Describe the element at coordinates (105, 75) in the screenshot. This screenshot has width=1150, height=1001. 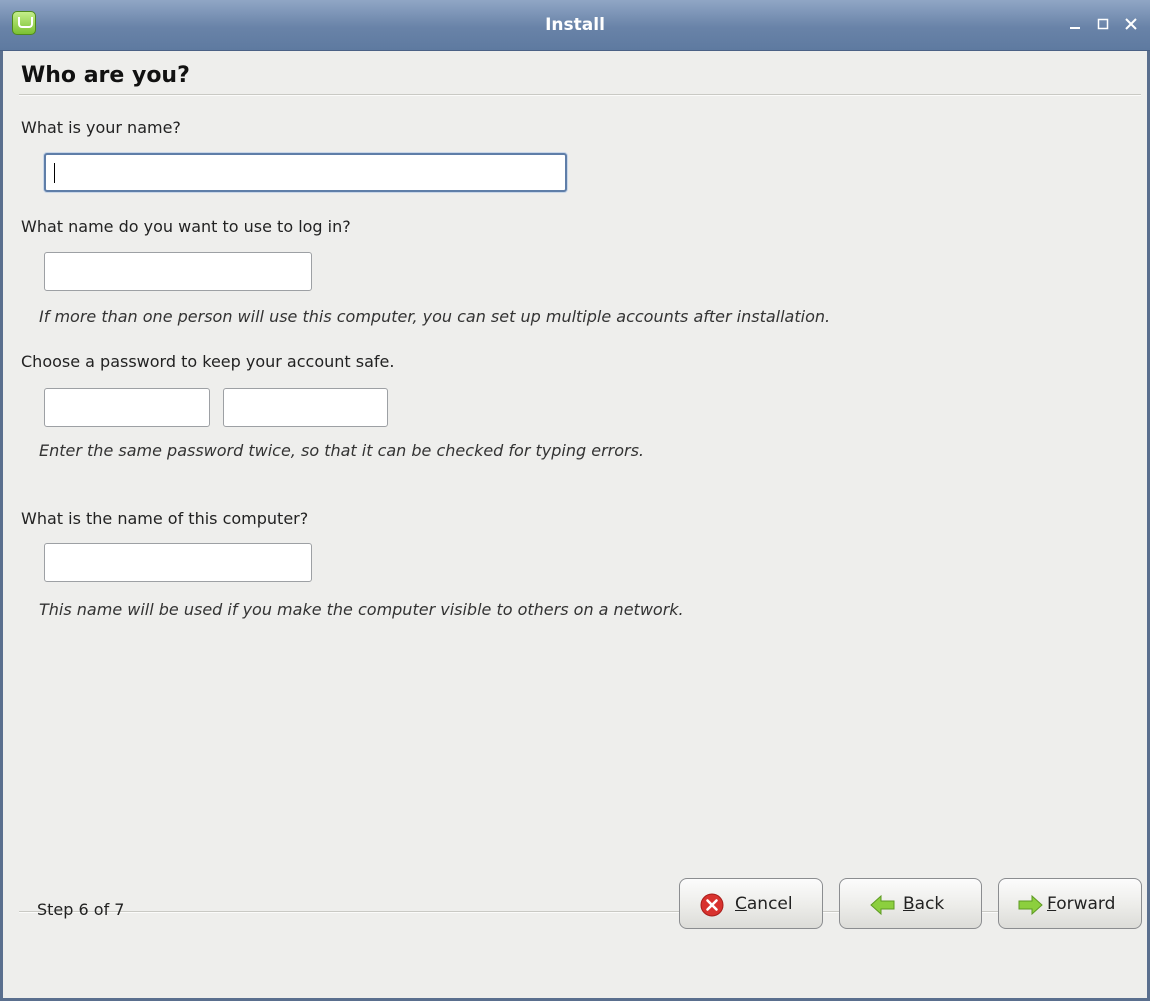
I see `page-title: Who are you?` at that location.